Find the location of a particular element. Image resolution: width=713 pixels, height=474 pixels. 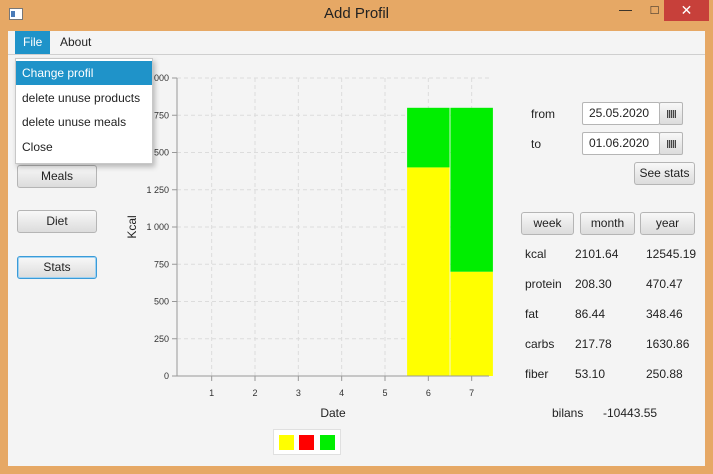

from-calendar-icon is located at coordinates (671, 113).